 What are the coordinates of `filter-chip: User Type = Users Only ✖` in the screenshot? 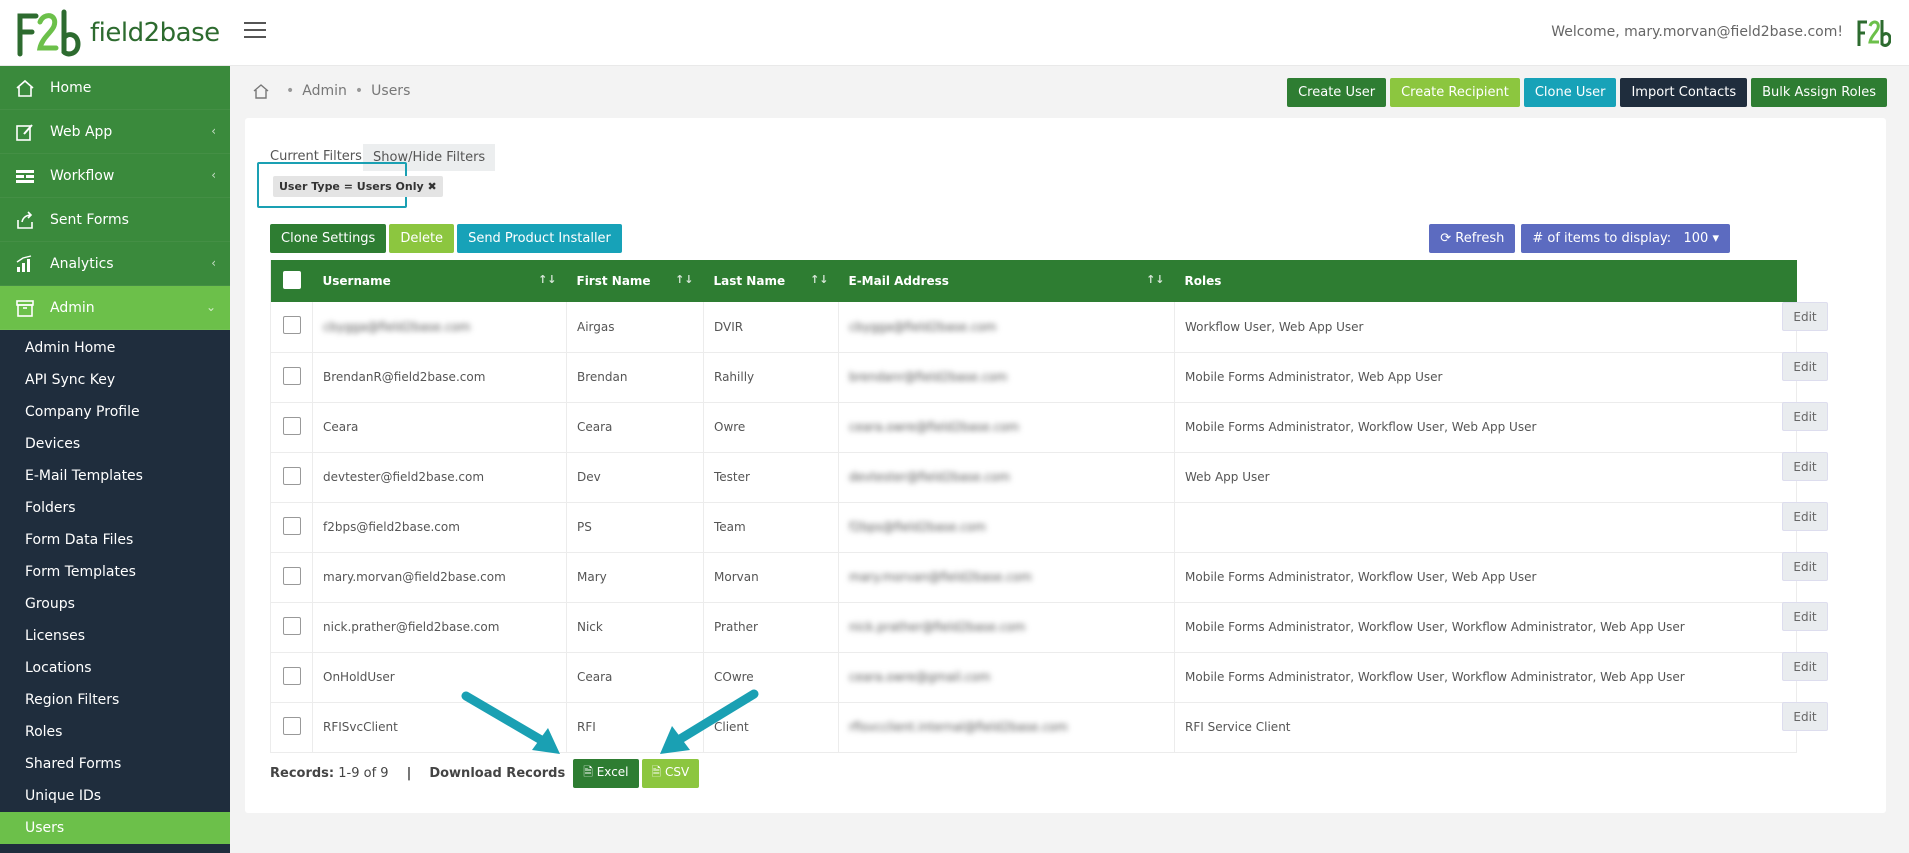 It's located at (358, 186).